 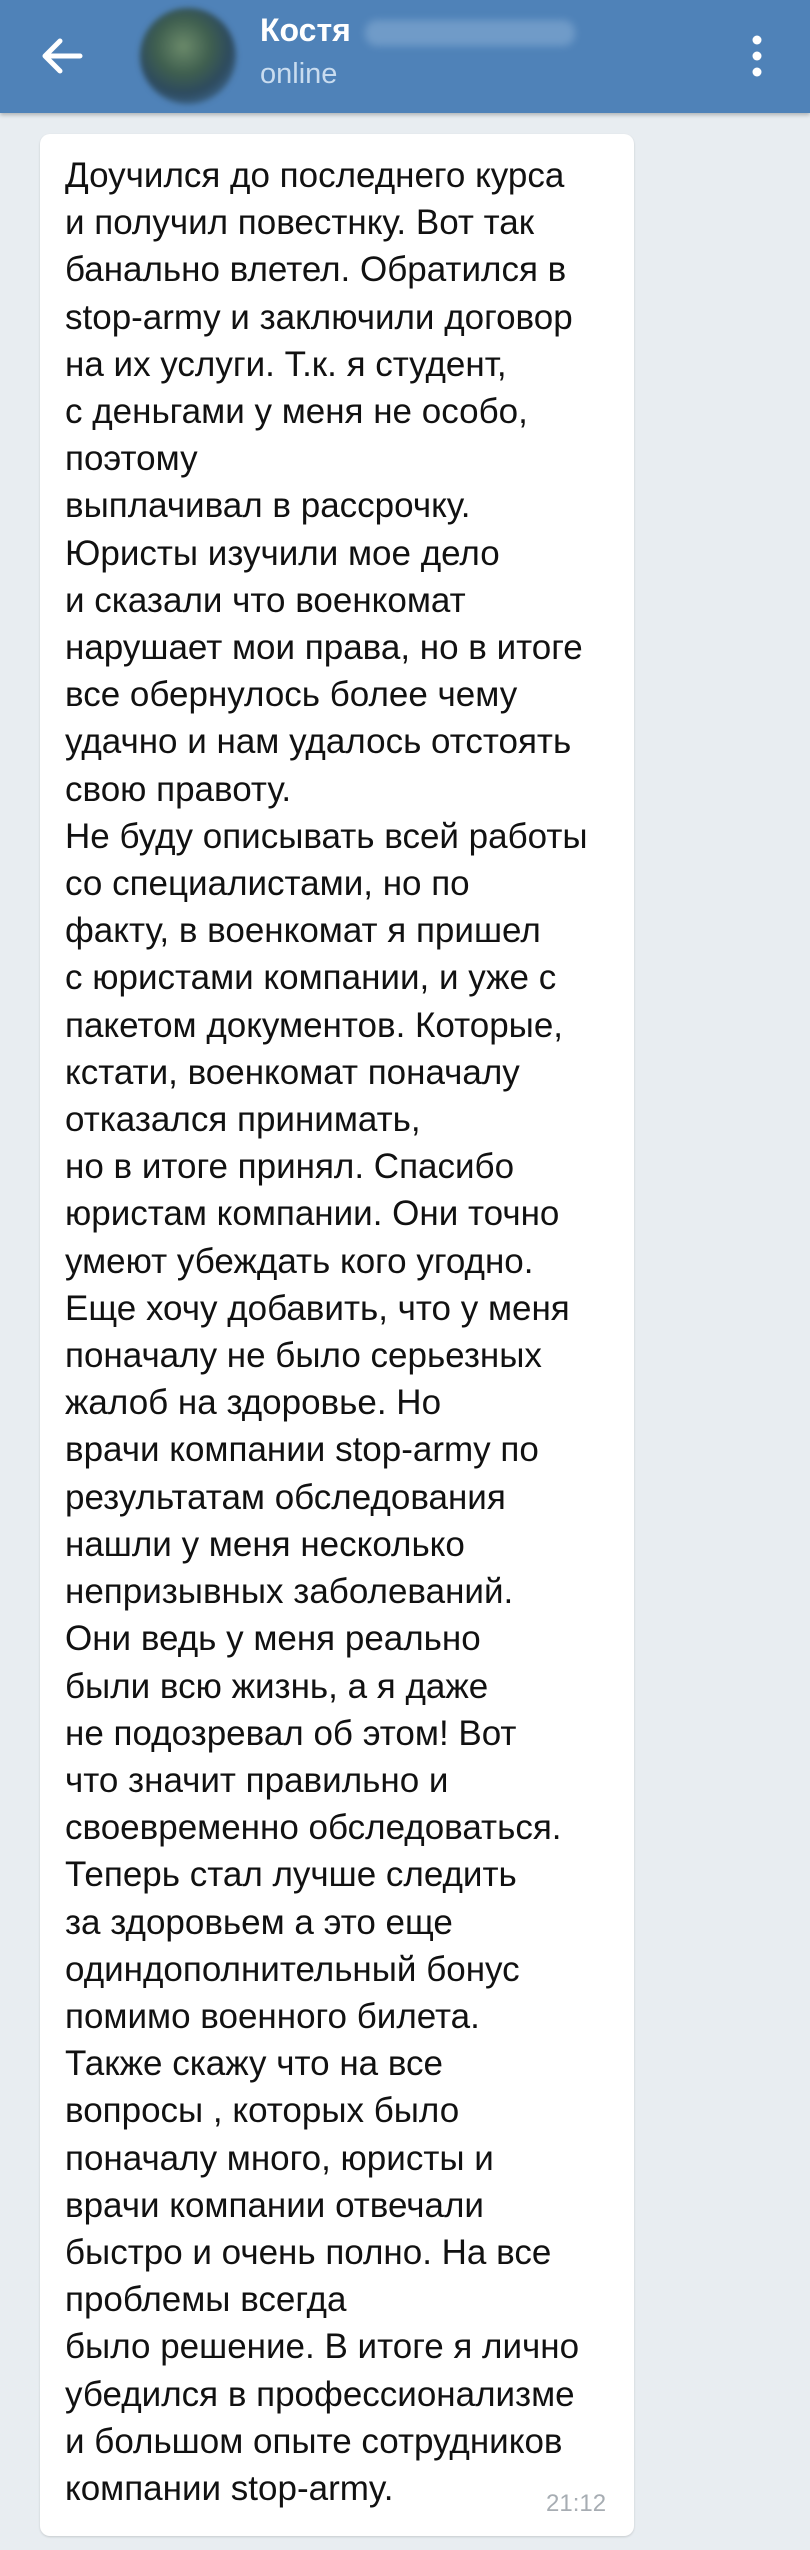 I want to click on message-line: банально влетел. Обратился в, so click(x=316, y=270).